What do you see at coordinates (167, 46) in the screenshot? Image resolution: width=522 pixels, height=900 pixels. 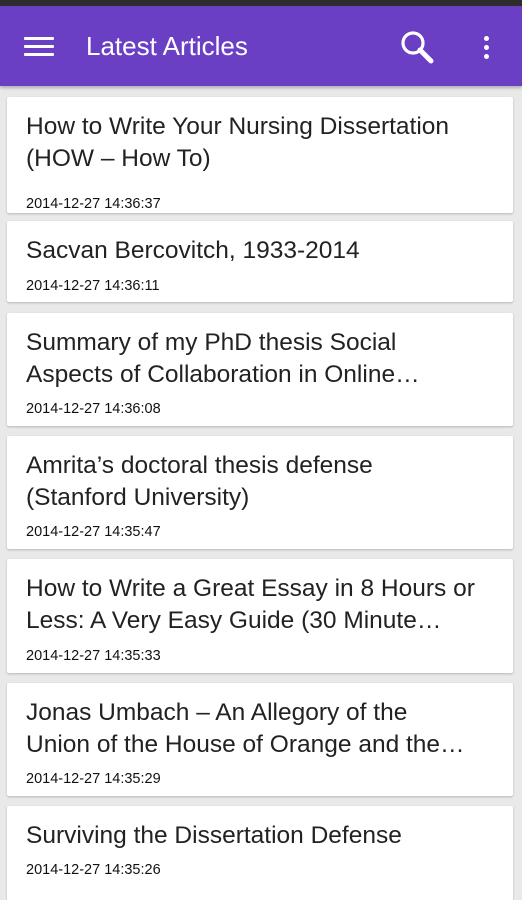 I see `page-title: Latest Articles` at bounding box center [167, 46].